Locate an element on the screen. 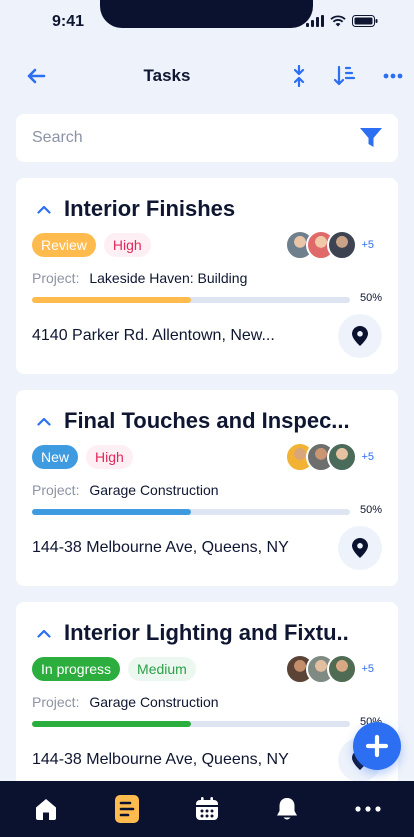  nav-calendar is located at coordinates (207, 809).